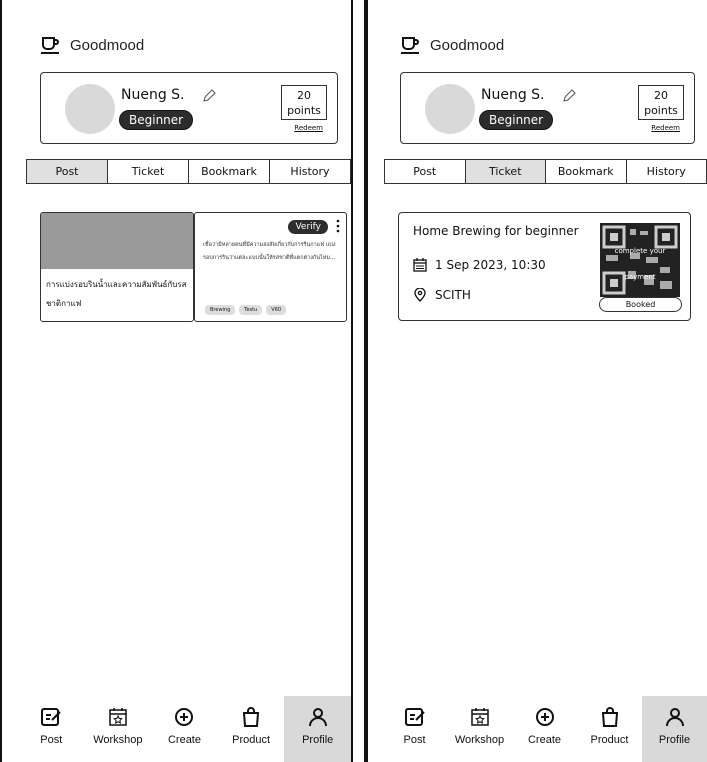 The width and height of the screenshot is (707, 762). What do you see at coordinates (359, 381) in the screenshot?
I see `screen-divider` at bounding box center [359, 381].